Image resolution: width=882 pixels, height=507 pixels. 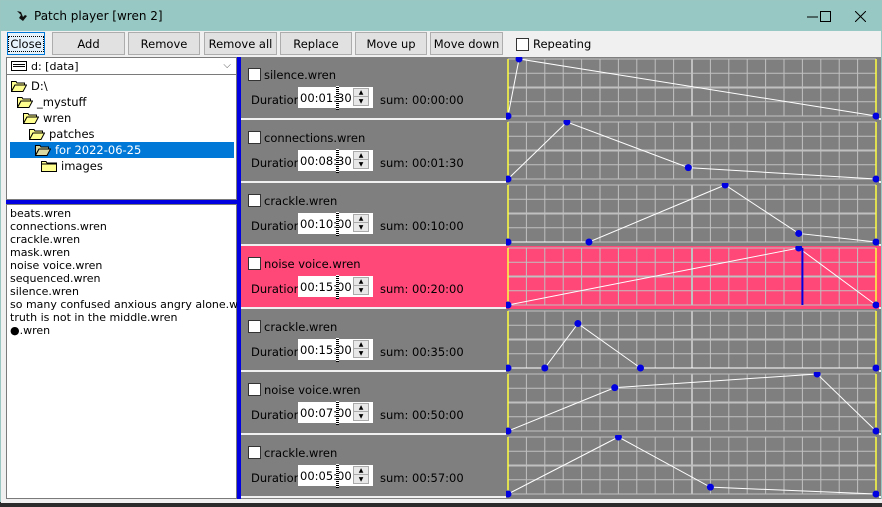 I want to click on close-window-button, so click(x=859, y=16).